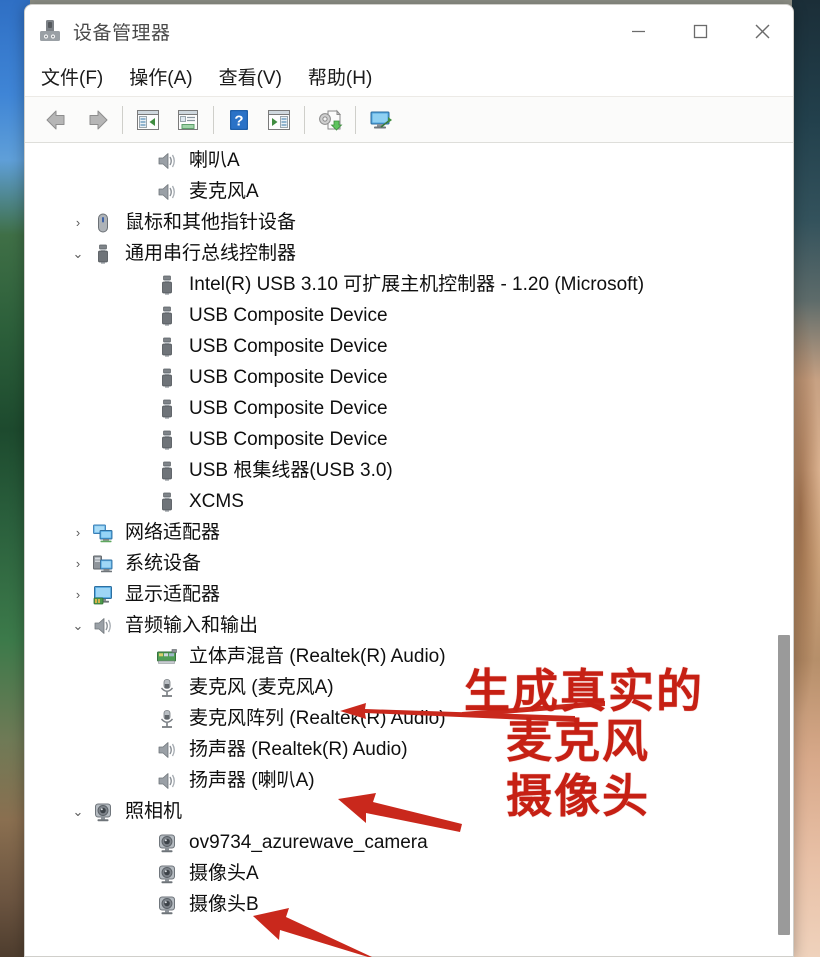  What do you see at coordinates (346, 76) in the screenshot?
I see `menu-help: 帮助(H)` at bounding box center [346, 76].